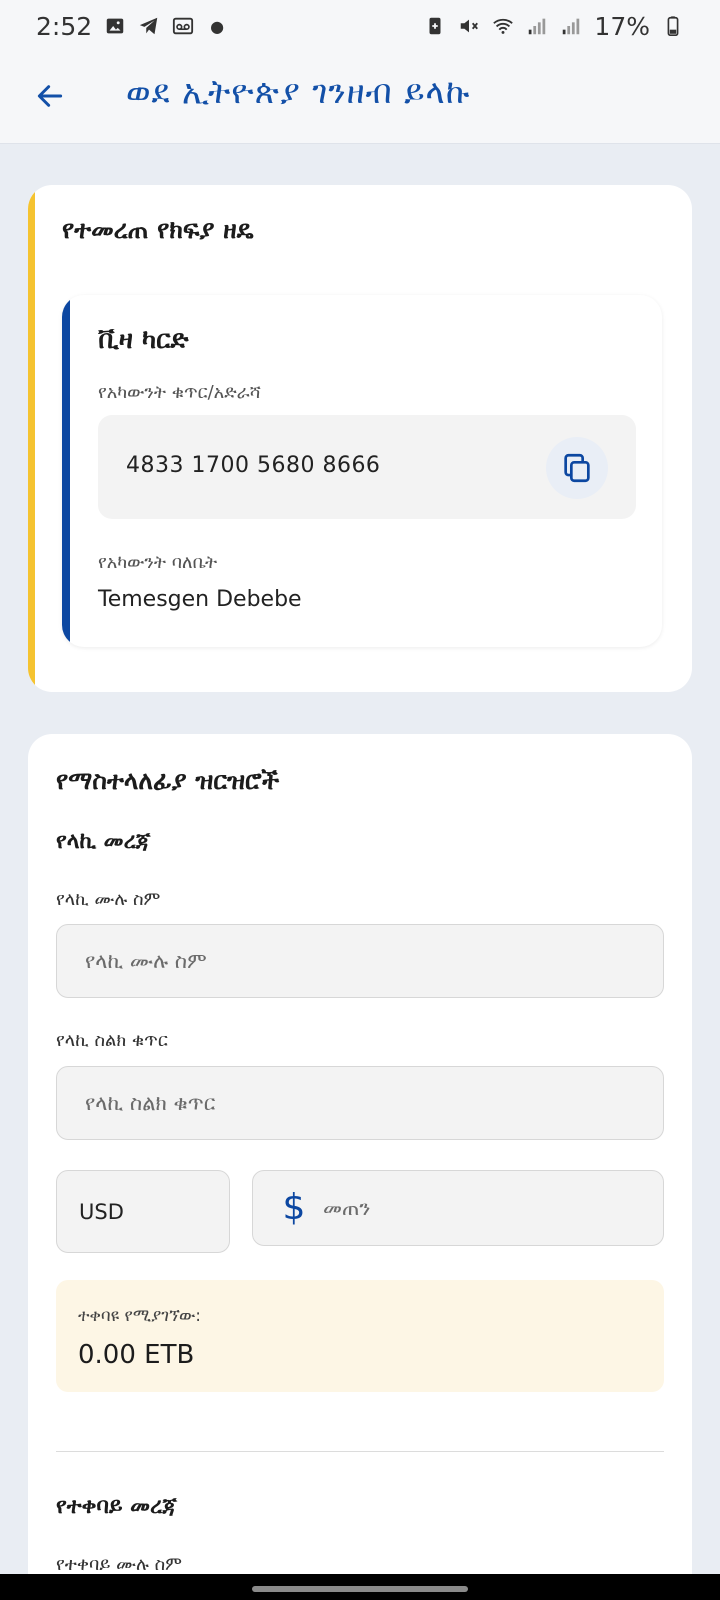 This screenshot has width=720, height=1600. Describe the element at coordinates (115, 26) in the screenshot. I see `image-icon` at that location.